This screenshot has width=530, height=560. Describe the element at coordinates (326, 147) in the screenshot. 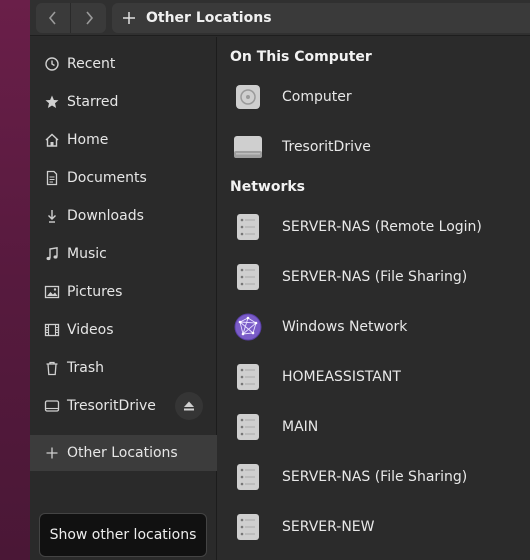

I see `location-label: TresoritDrive` at that location.